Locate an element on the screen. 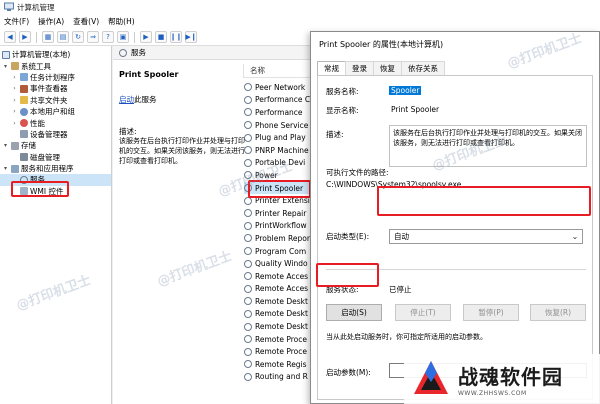 This screenshot has width=600, height=404. refresh-icon: ↻ is located at coordinates (78, 37).